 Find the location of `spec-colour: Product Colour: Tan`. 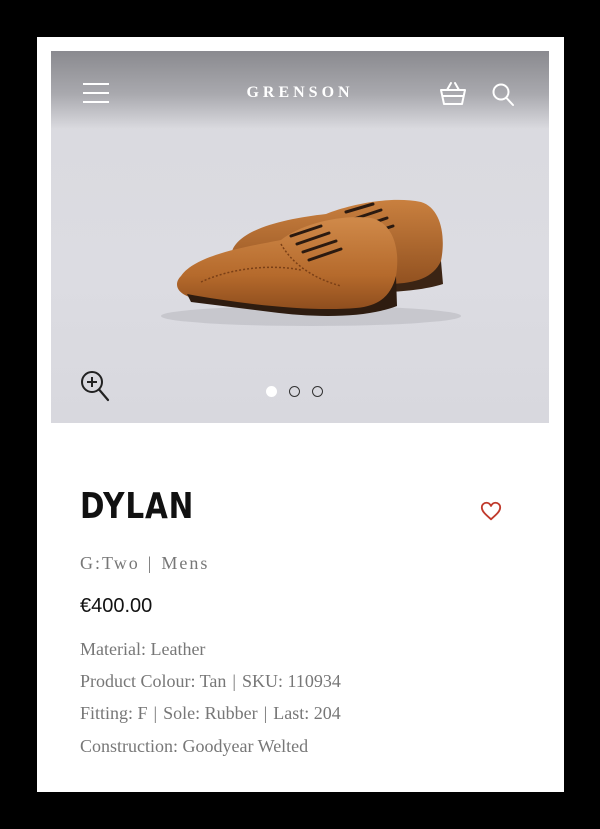

spec-colour: Product Colour: Tan is located at coordinates (153, 681).